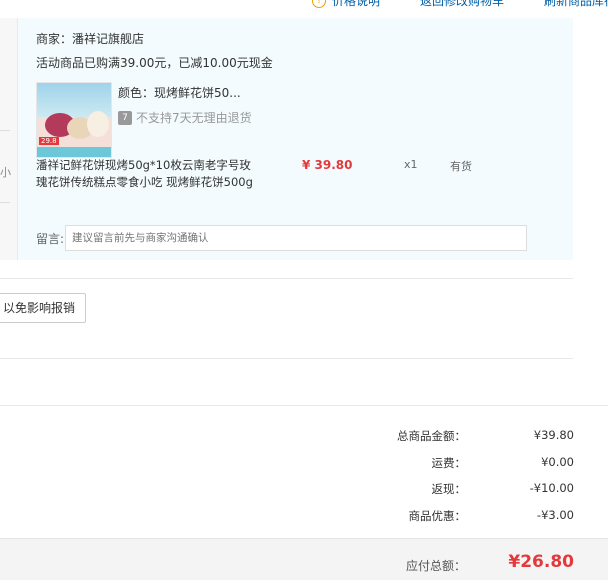  Describe the element at coordinates (576, 4) in the screenshot. I see `refresh-stock-link: 刷新商品库存` at that location.